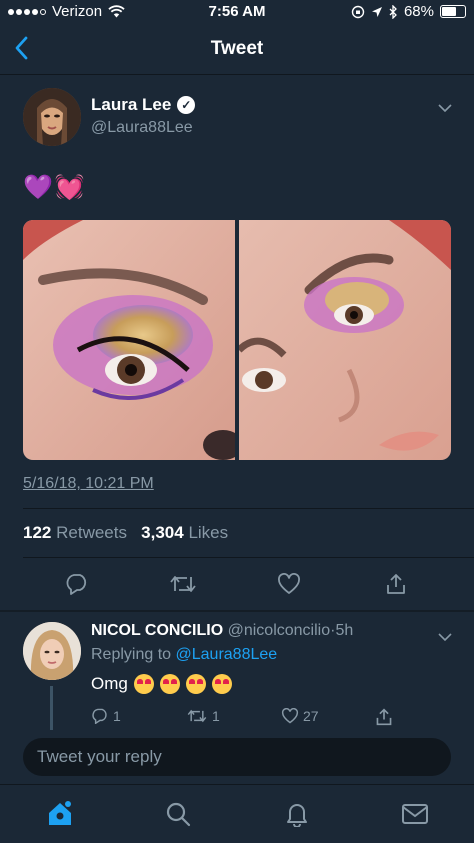  I want to click on reply-retweet-count: 1, so click(216, 716).